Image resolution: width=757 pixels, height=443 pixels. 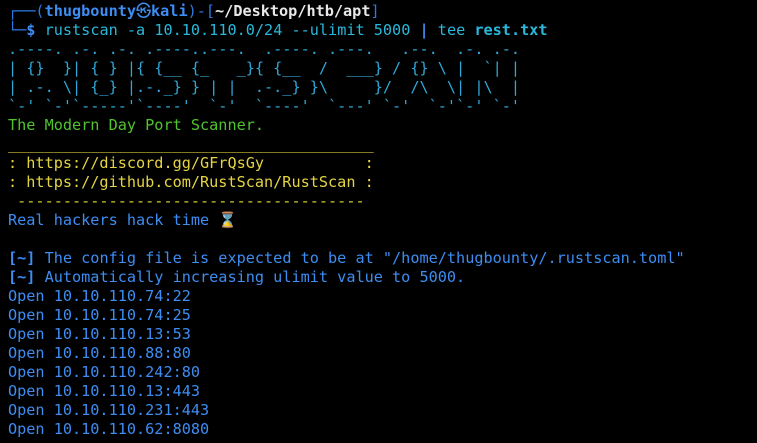 What do you see at coordinates (90, 11) in the screenshot?
I see `prompt-user: thugbounty` at bounding box center [90, 11].